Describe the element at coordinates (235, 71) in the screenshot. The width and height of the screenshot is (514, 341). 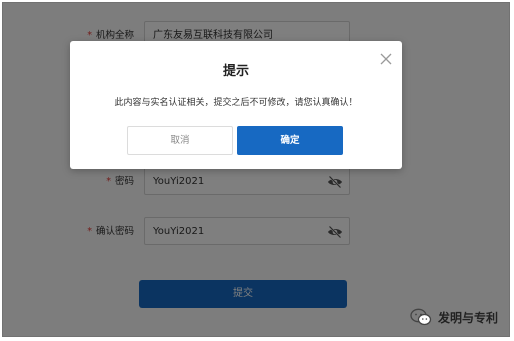
I see `dialog-title: 提示` at that location.